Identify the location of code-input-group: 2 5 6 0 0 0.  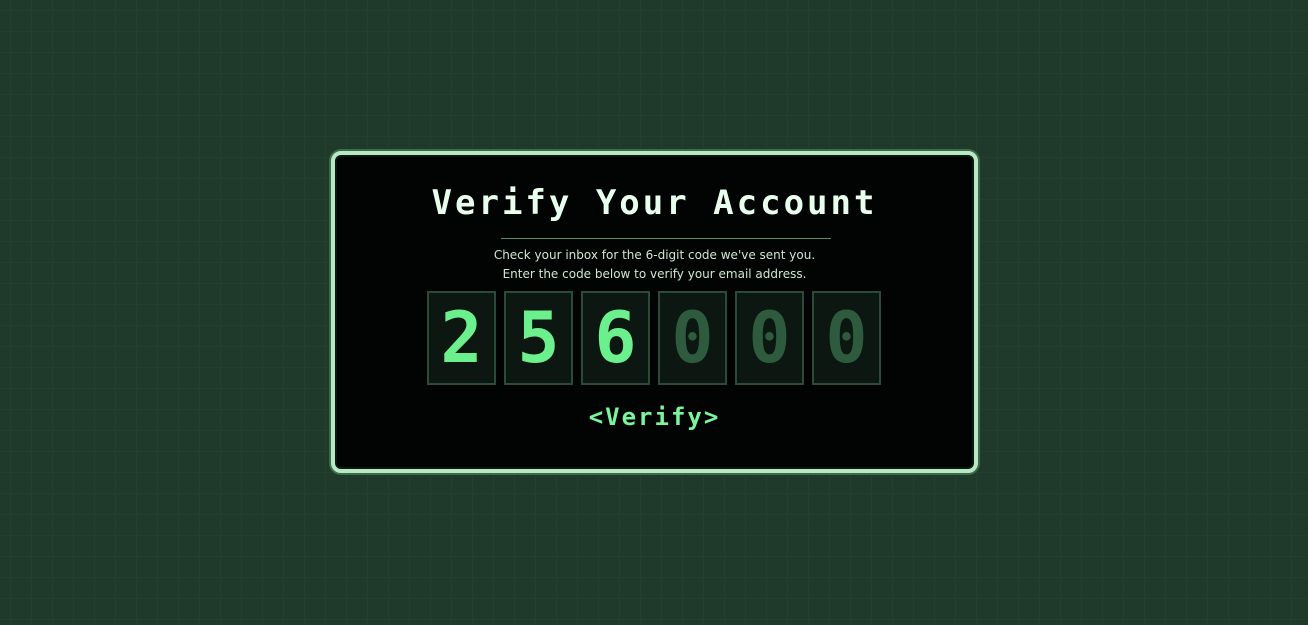
(654, 338).